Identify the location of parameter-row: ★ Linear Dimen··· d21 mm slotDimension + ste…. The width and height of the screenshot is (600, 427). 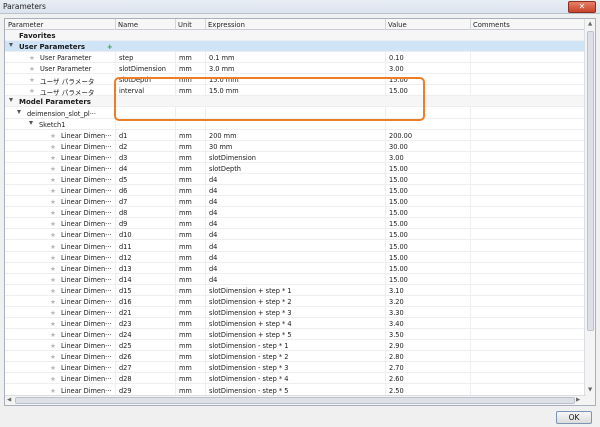
(295, 312).